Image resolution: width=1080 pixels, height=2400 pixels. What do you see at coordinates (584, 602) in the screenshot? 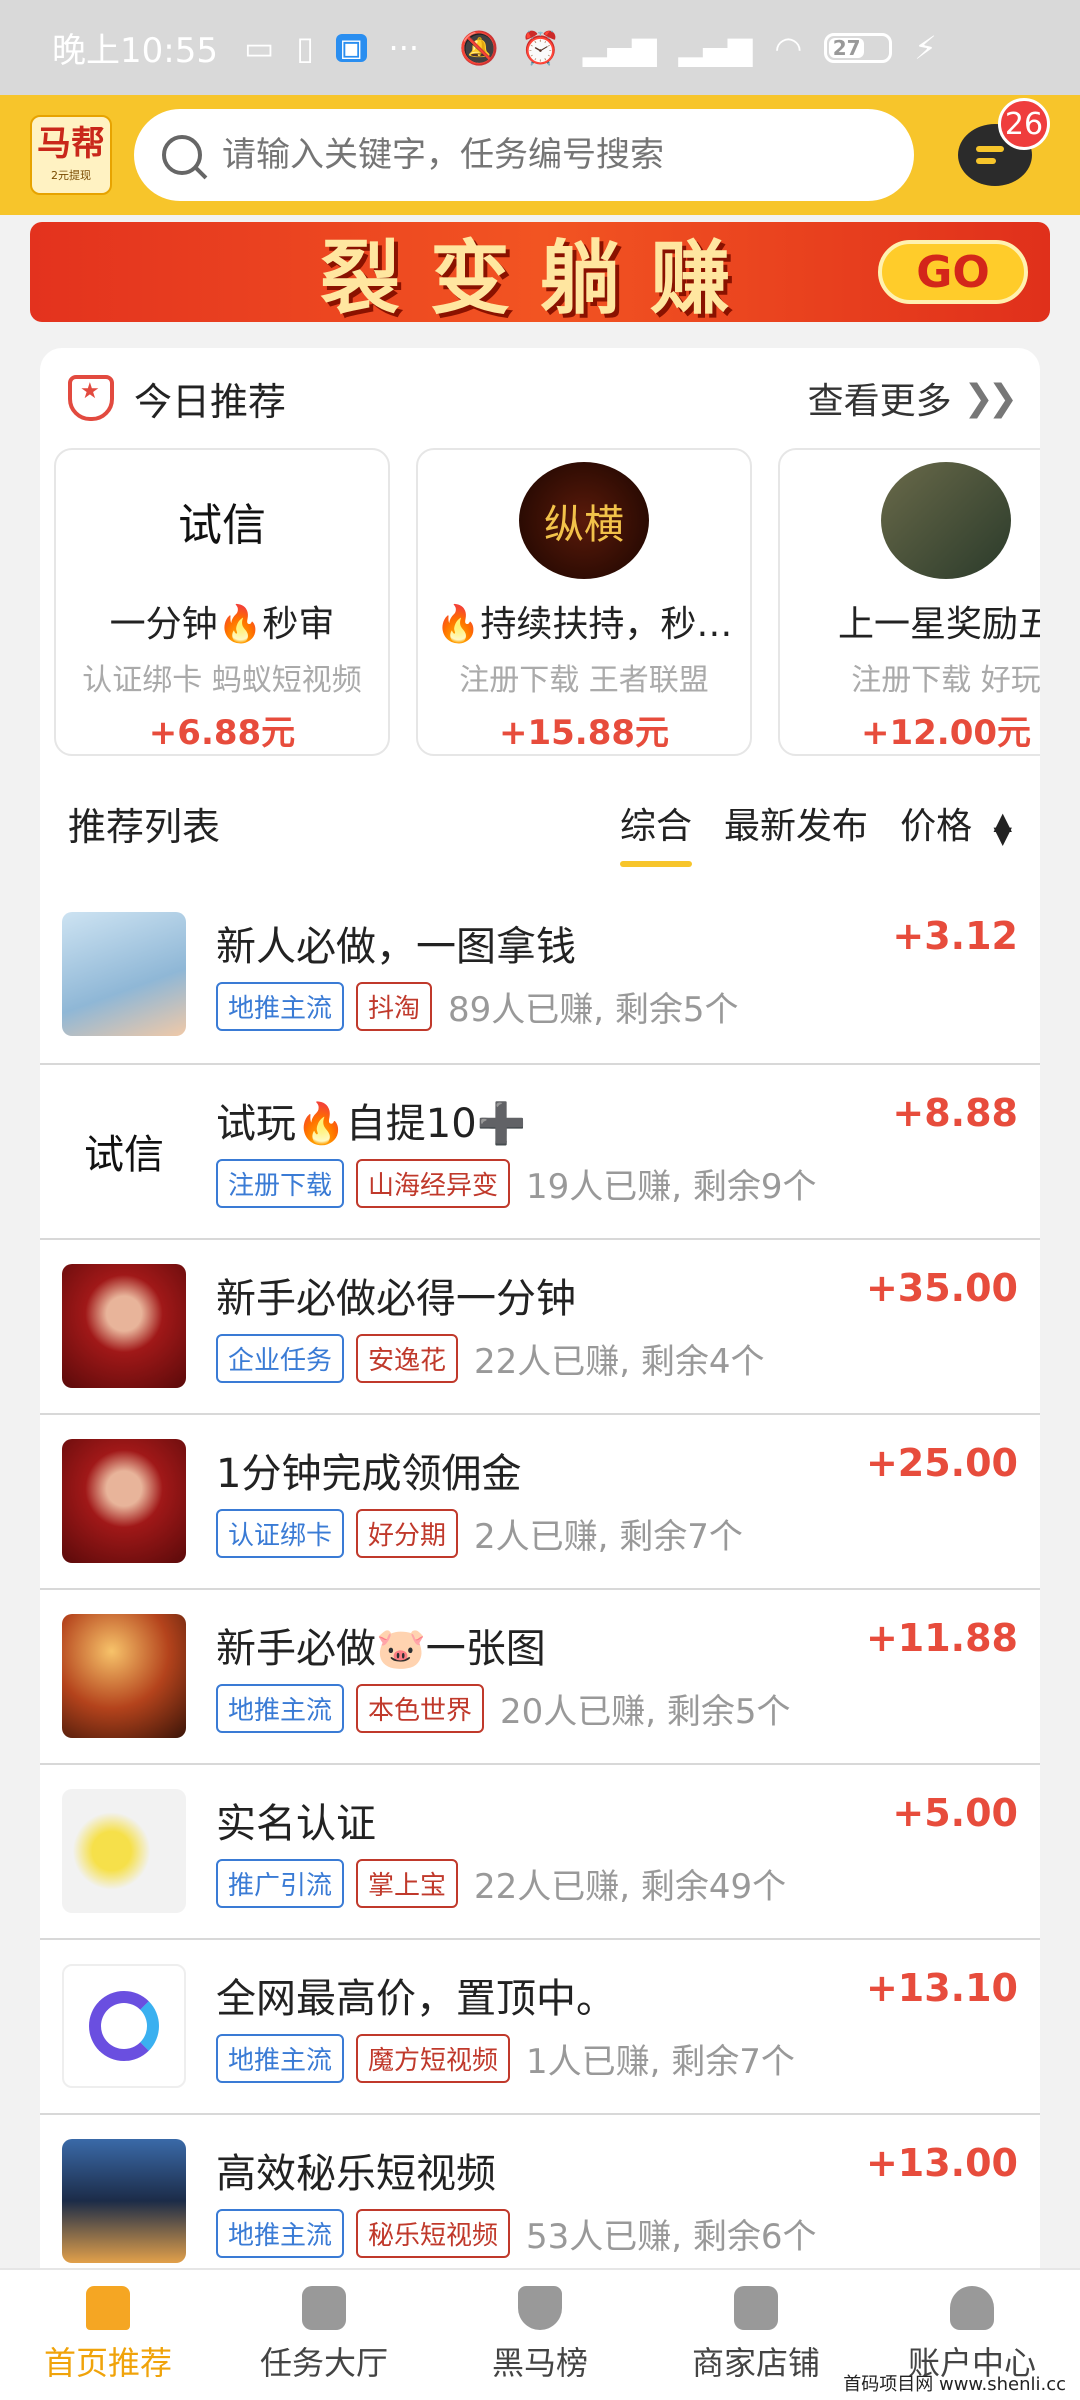
I see `recommend-card: 纵横 🔥持续扶持，秒… 注册下载 王者联盟 +15.88元` at bounding box center [584, 602].